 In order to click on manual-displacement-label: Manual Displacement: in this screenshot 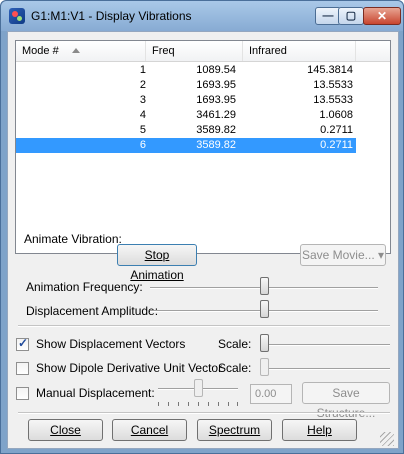, I will do `click(95, 393)`.